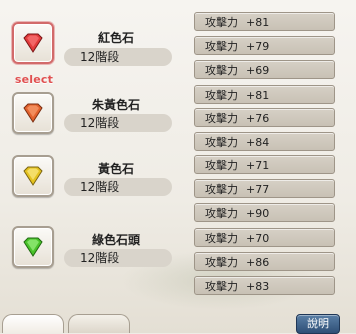 Image resolution: width=356 pixels, height=334 pixels. I want to click on orange-gem-icon, so click(33, 113).